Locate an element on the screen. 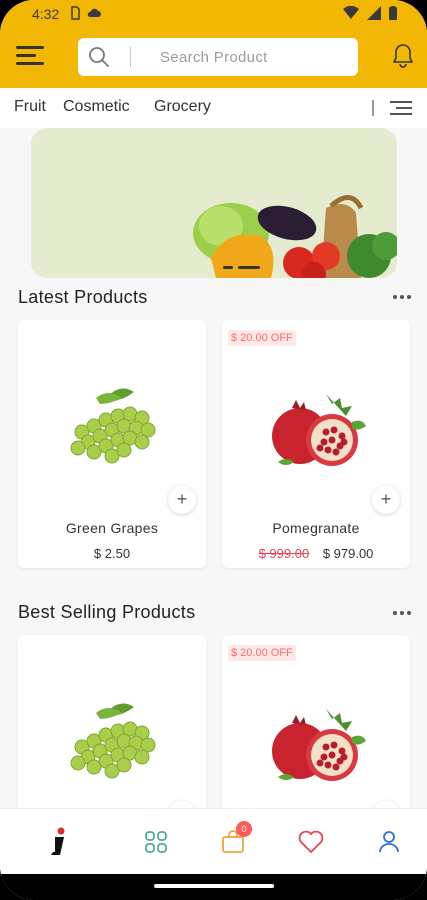  home-gesture-handle is located at coordinates (214, 886).